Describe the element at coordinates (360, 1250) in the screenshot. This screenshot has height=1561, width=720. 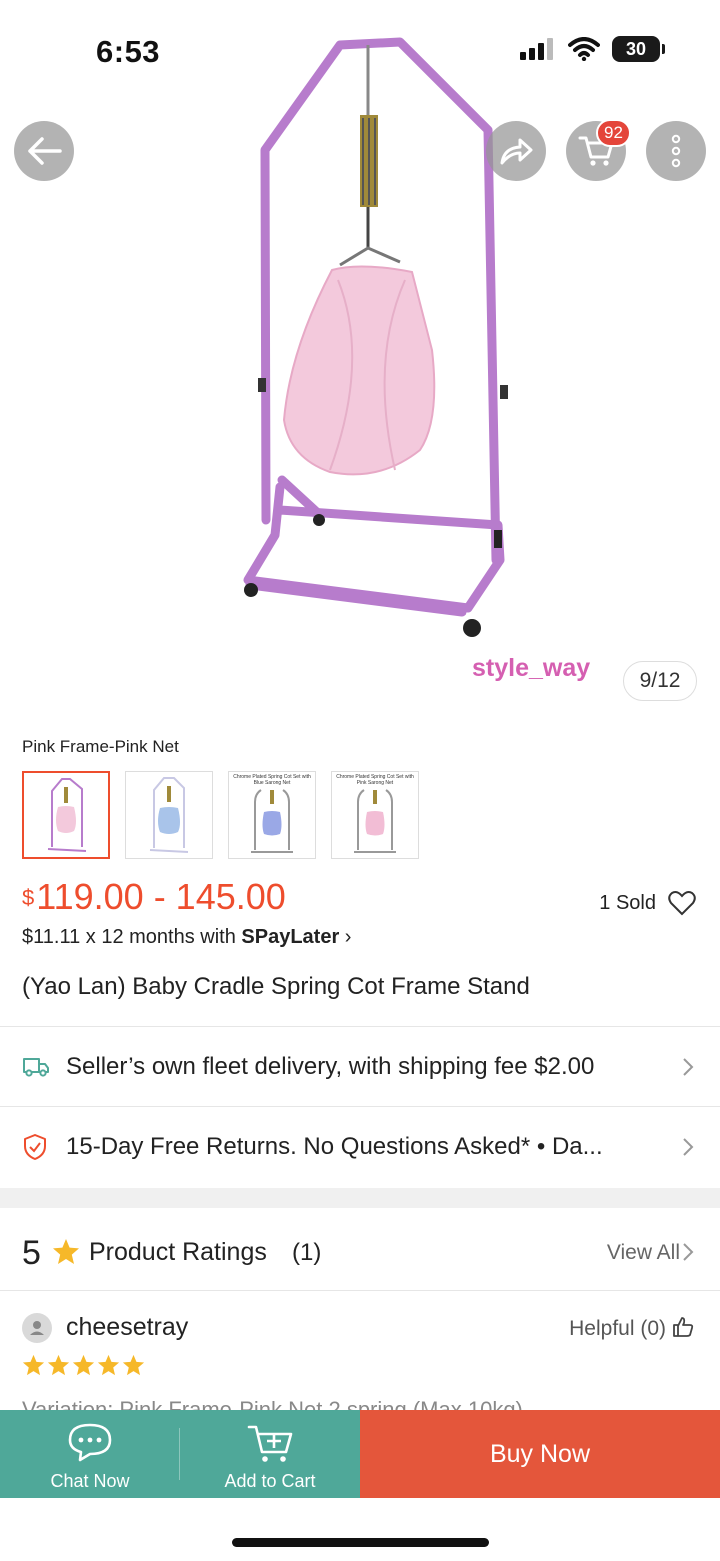
I see `ratings-header: 5 Product Ratings (1) View All` at that location.